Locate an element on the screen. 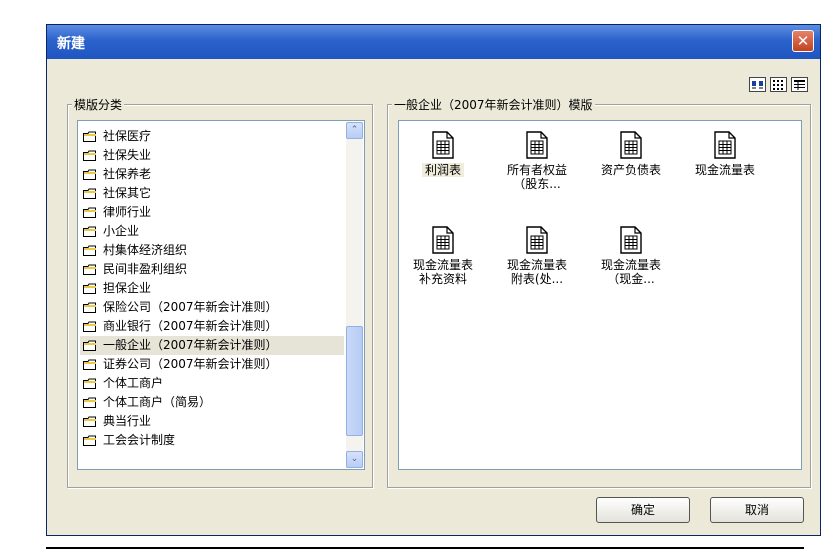 This screenshot has width=831, height=553. scroll-down-button: ⌄ is located at coordinates (354, 459).